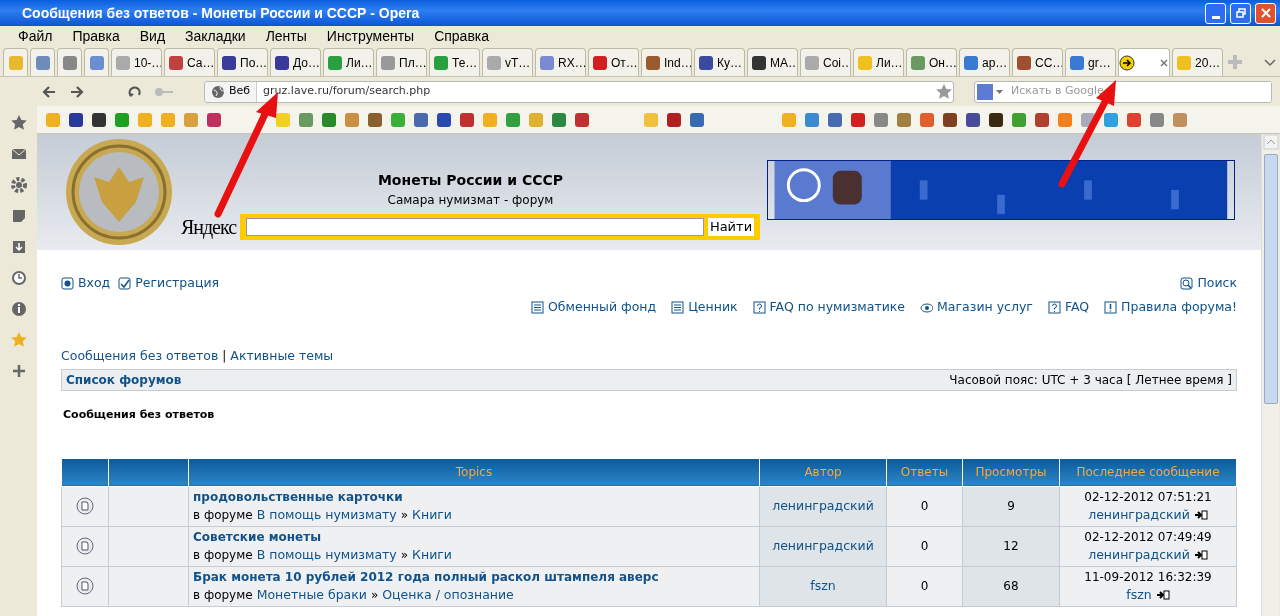 This screenshot has height=616, width=1280. What do you see at coordinates (18, 123) in the screenshot?
I see `bookmarks-icon` at bounding box center [18, 123].